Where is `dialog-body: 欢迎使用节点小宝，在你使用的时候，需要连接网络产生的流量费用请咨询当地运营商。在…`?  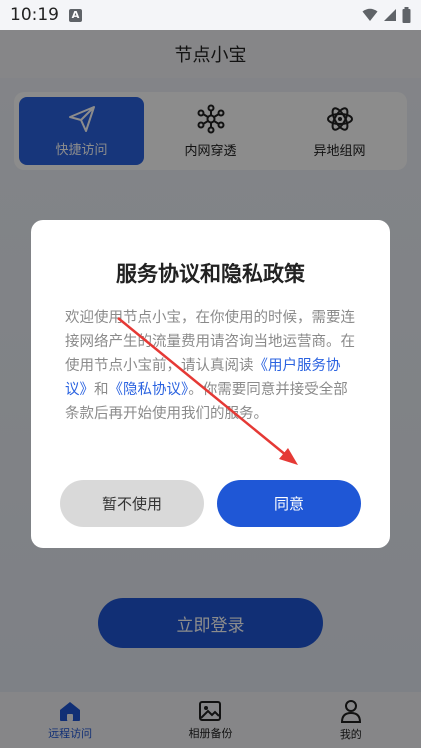 dialog-body: 欢迎使用节点小宝，在你使用的时候，需要连接网络产生的流量费用请咨询当地运营商。在… is located at coordinates (212, 366).